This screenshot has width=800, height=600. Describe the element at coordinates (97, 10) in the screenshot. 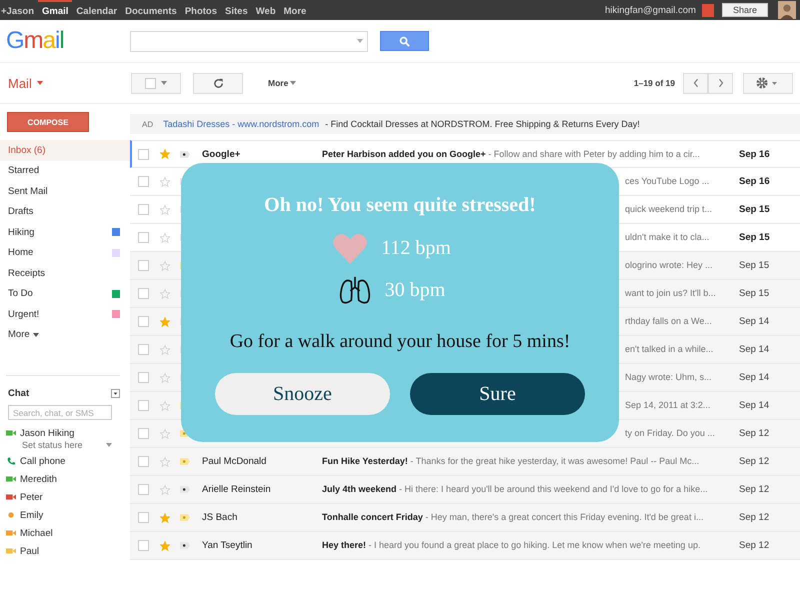

I see `top-bar-link: Calendar` at that location.